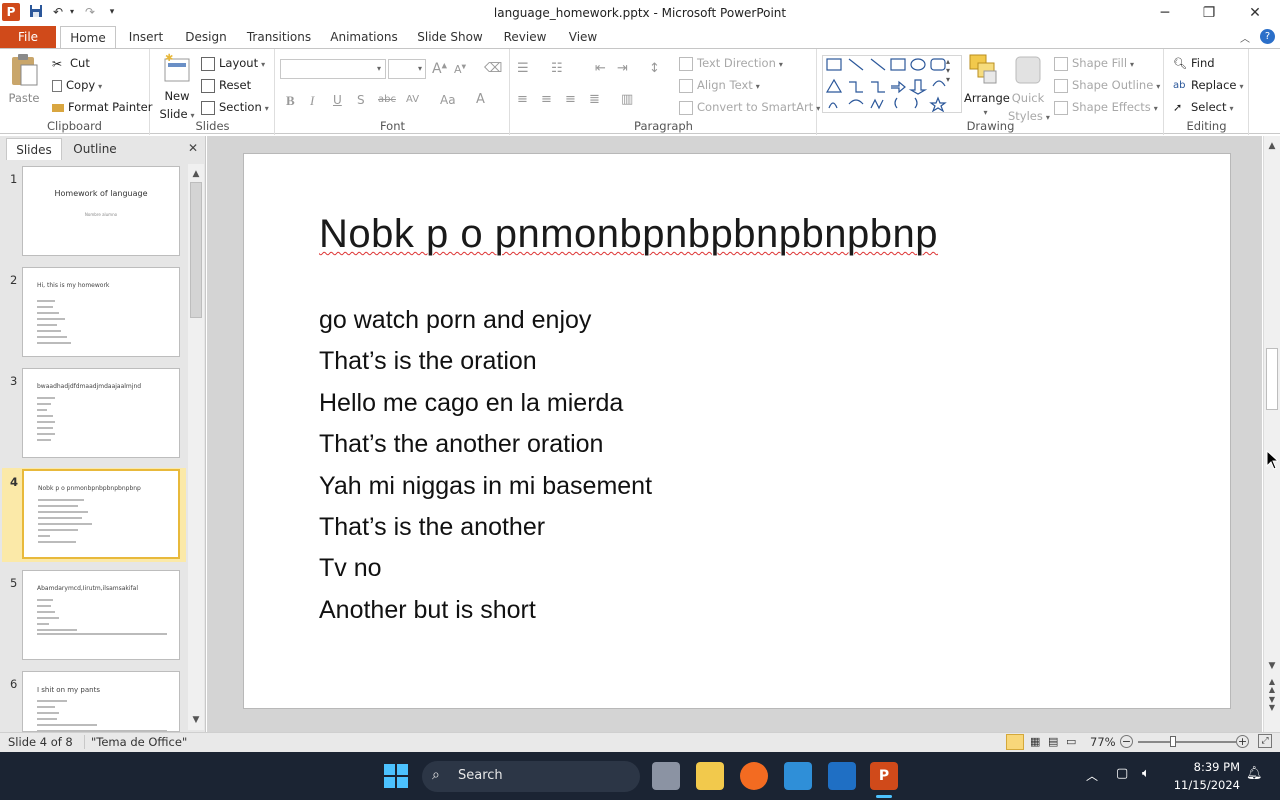 This screenshot has width=1280, height=800. Describe the element at coordinates (987, 85) in the screenshot. I see `arrange-button: Arrange ▾` at that location.